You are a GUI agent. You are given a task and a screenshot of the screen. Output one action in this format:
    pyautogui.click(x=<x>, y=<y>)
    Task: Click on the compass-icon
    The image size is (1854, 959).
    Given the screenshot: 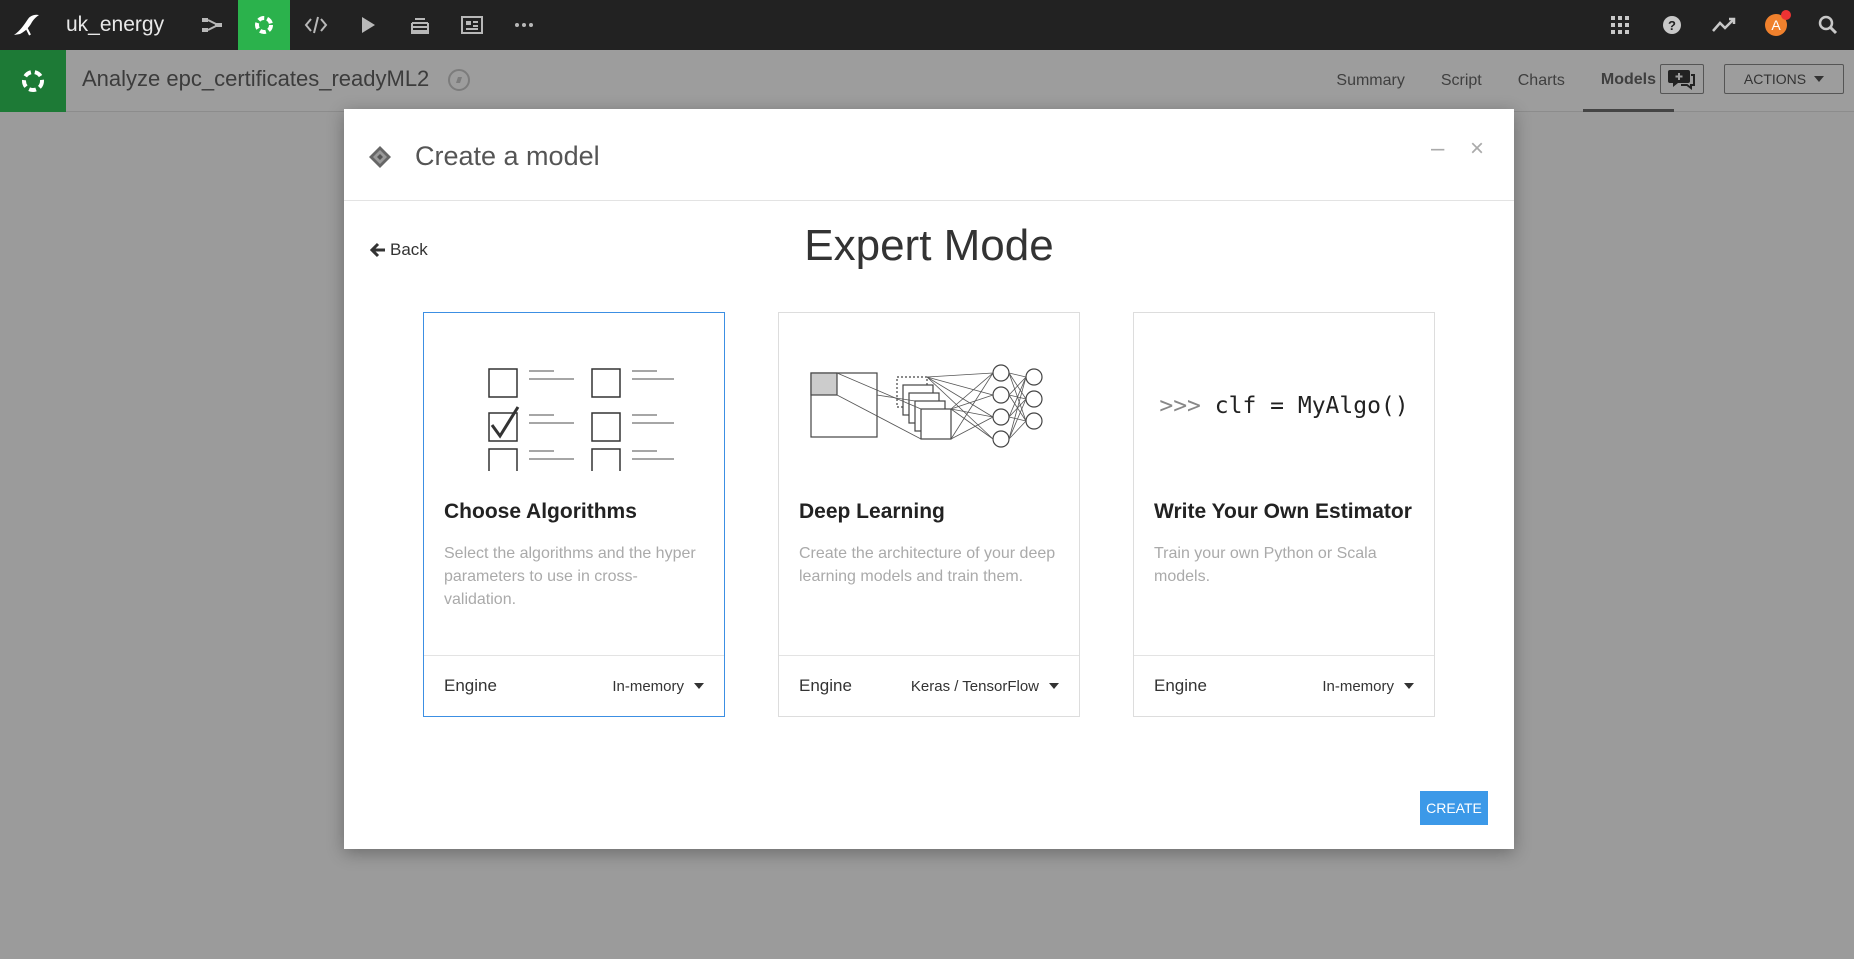 What is the action you would take?
    pyautogui.click(x=459, y=82)
    